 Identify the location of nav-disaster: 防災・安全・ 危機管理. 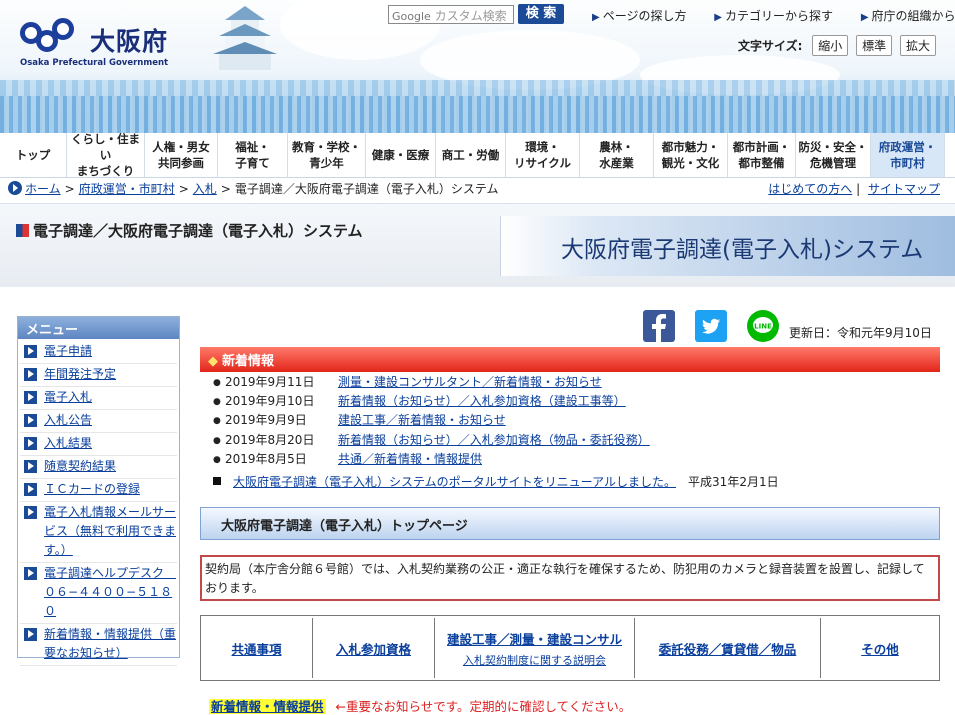
(833, 155).